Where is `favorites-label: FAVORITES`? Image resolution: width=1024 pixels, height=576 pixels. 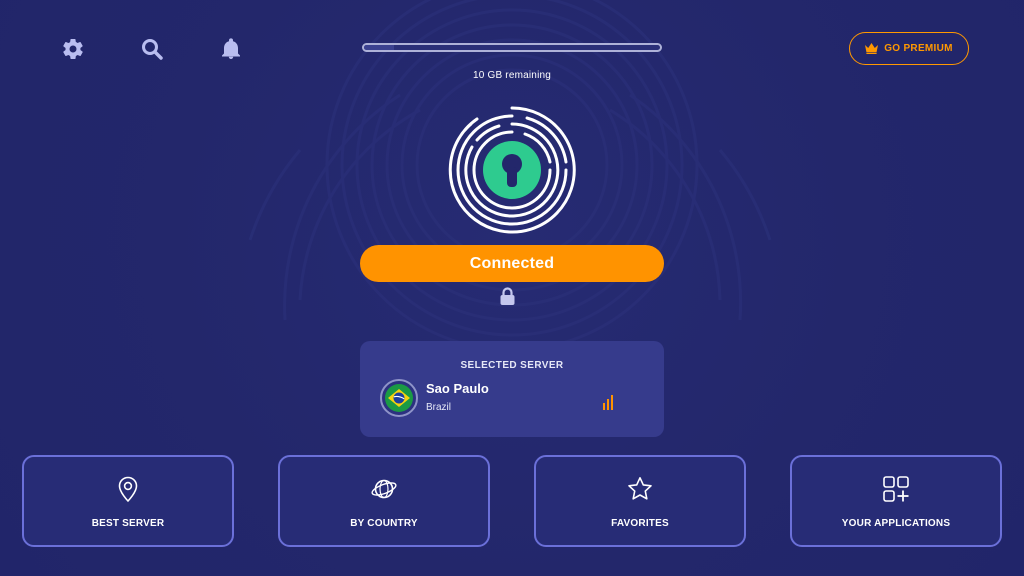
favorites-label: FAVORITES is located at coordinates (640, 523).